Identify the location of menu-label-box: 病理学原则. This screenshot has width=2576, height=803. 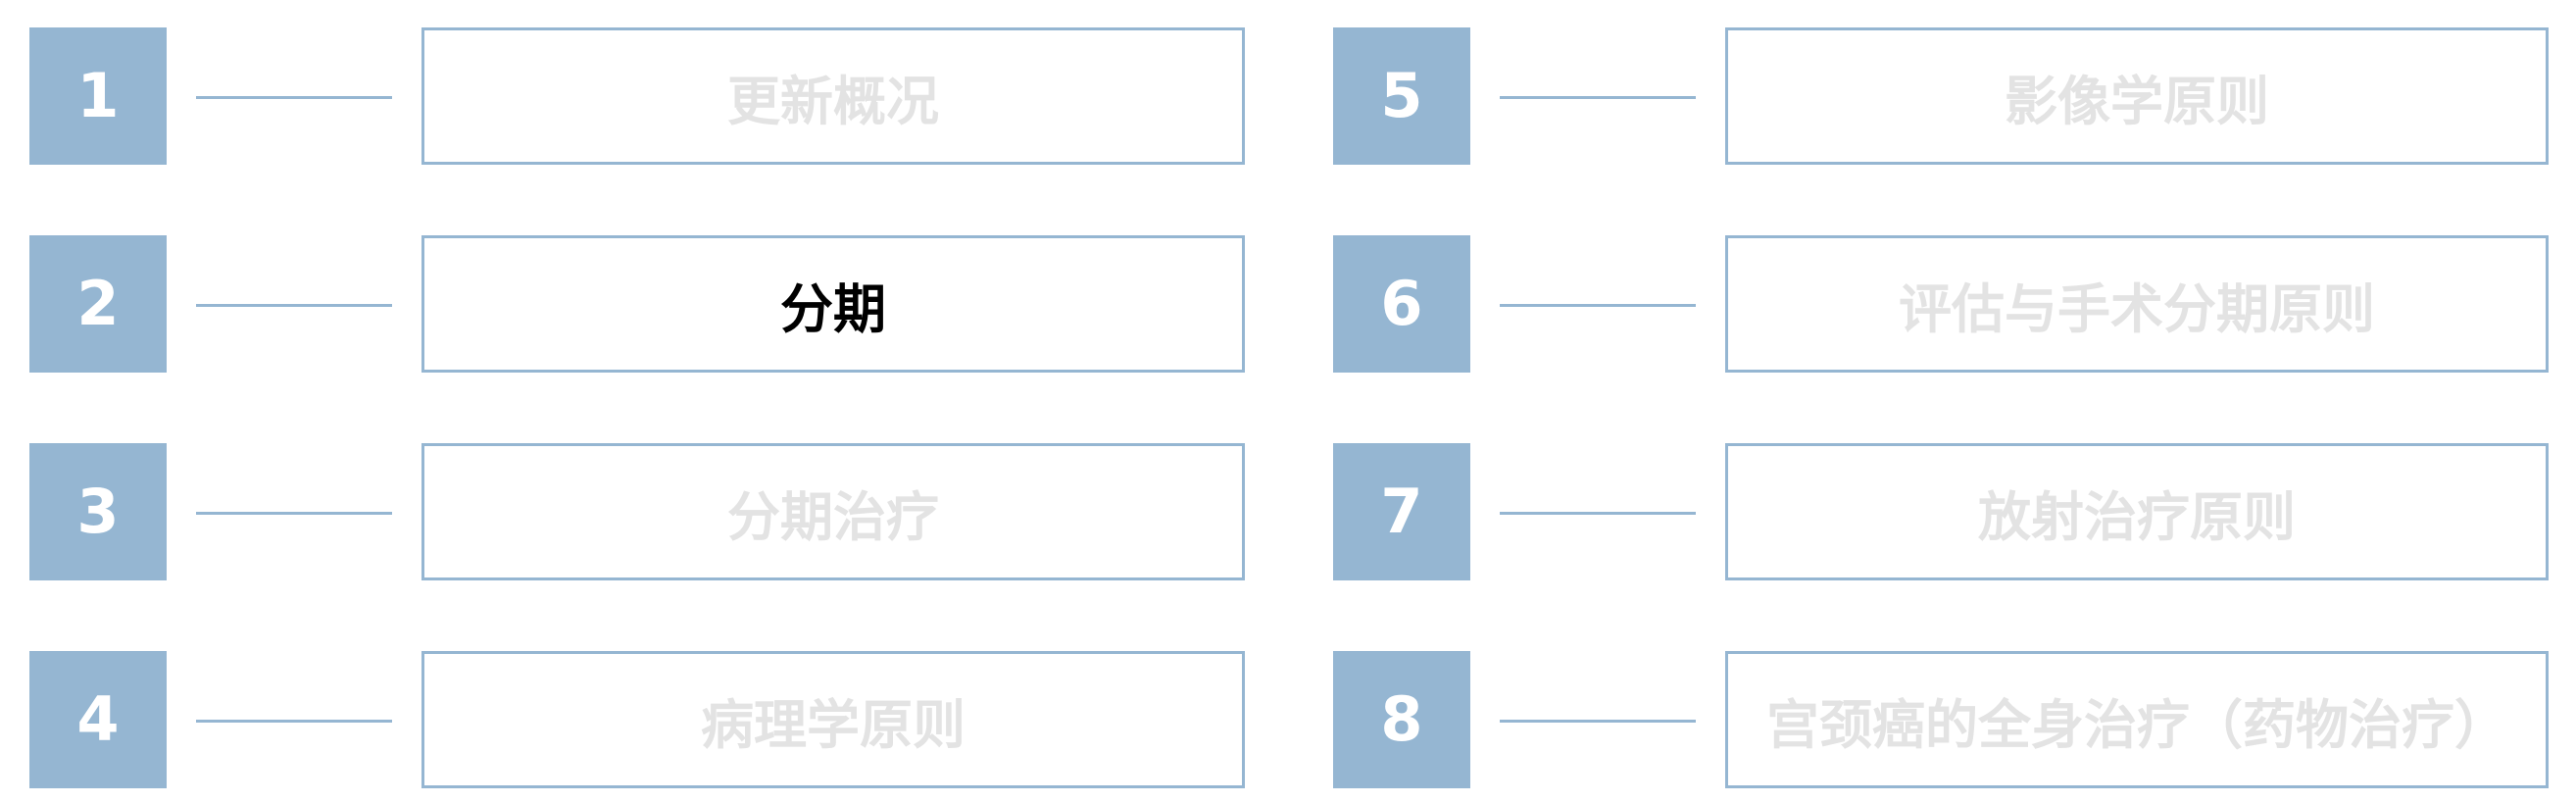
(833, 719).